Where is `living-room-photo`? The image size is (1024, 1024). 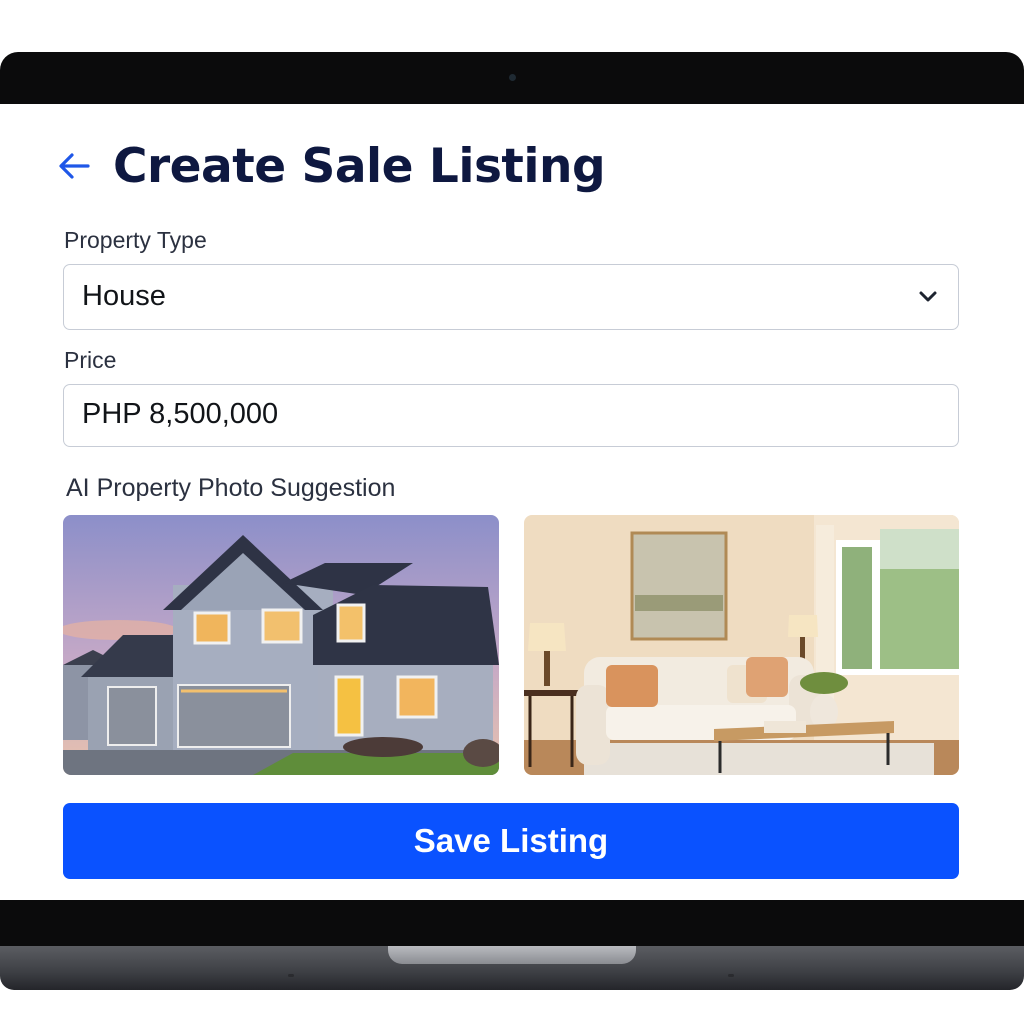
living-room-photo is located at coordinates (741, 645).